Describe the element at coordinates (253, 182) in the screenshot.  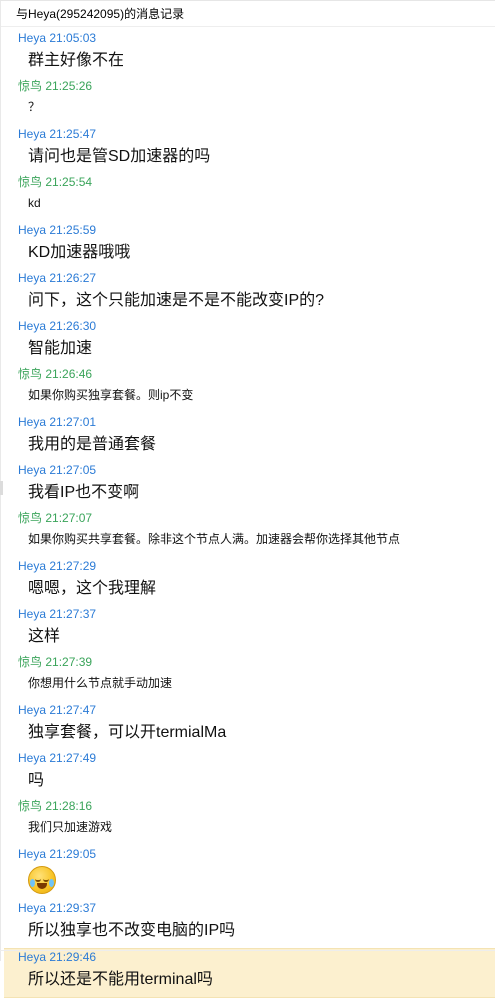
I see `message-header: 惊鸟 21:25:54` at that location.